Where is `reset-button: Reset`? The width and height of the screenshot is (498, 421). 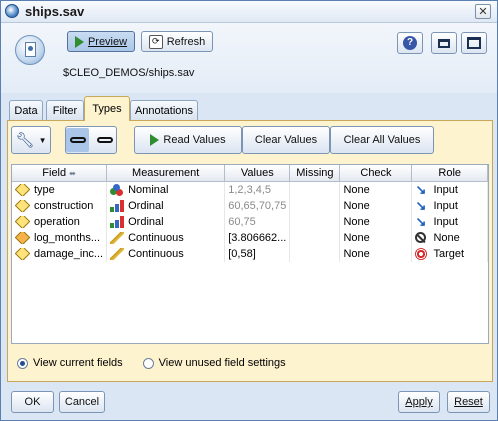
reset-button: Reset is located at coordinates (468, 402).